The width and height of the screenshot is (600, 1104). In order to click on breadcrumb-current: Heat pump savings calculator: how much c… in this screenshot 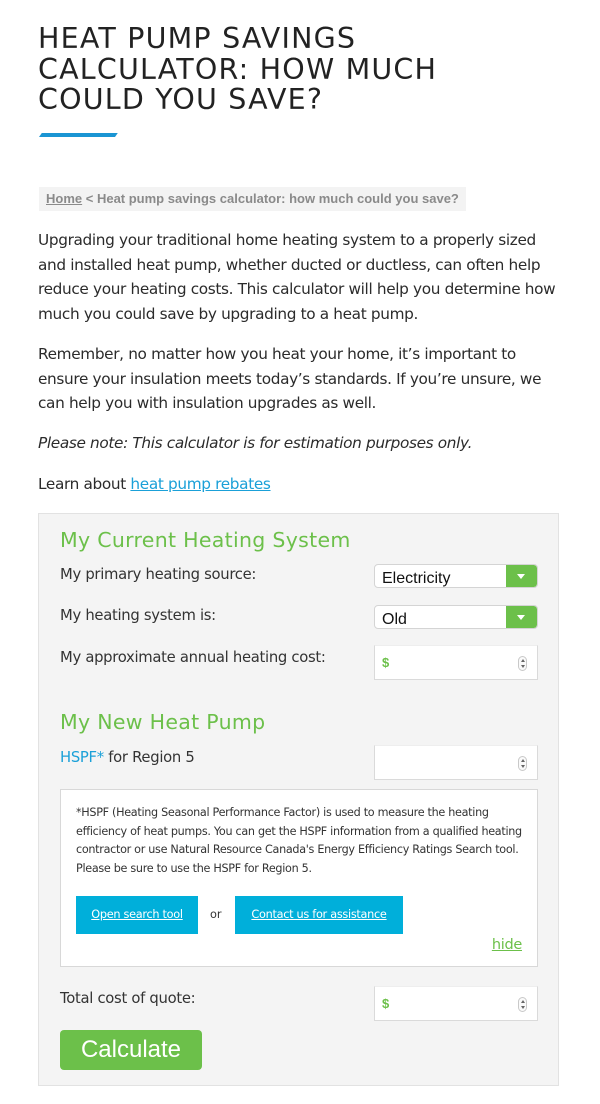, I will do `click(277, 198)`.